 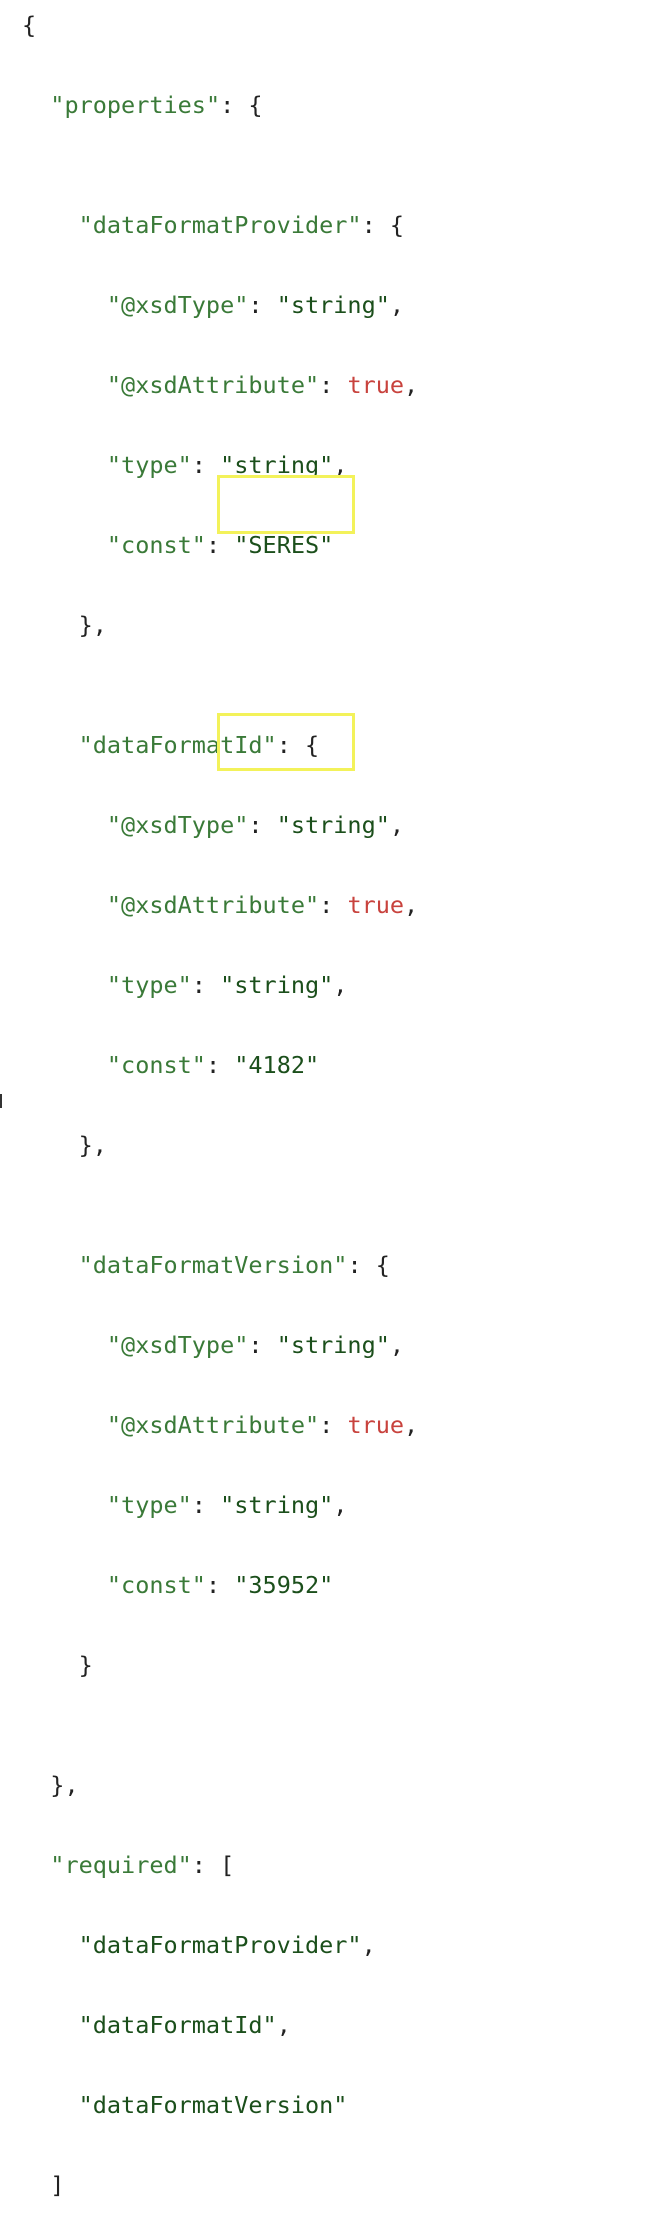 I want to click on property-name: "dataFormatVersion", so click(x=213, y=1265).